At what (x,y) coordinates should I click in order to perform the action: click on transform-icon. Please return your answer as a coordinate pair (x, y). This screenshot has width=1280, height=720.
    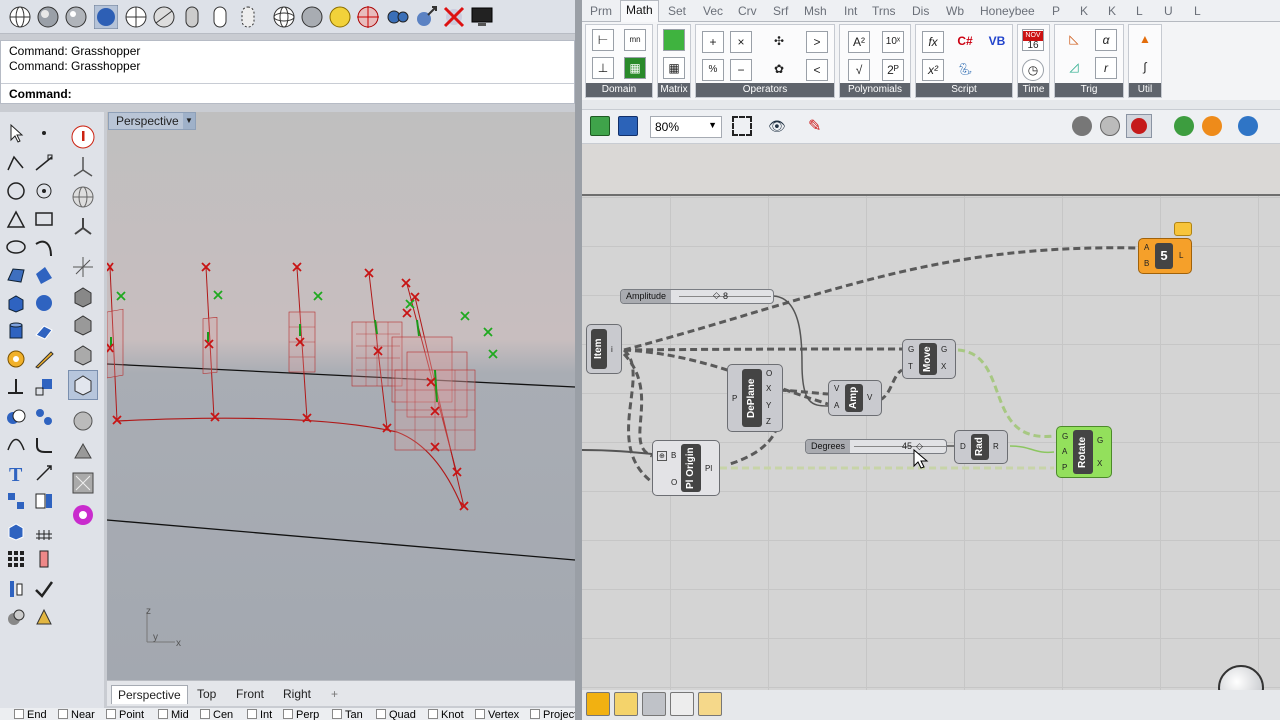
    Looking at the image, I should click on (426, 17).